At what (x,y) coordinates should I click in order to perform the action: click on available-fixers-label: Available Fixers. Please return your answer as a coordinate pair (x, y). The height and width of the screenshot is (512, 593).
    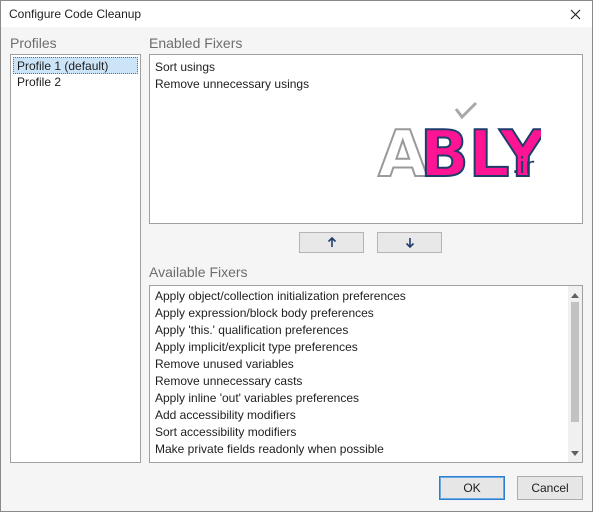
    Looking at the image, I should click on (198, 272).